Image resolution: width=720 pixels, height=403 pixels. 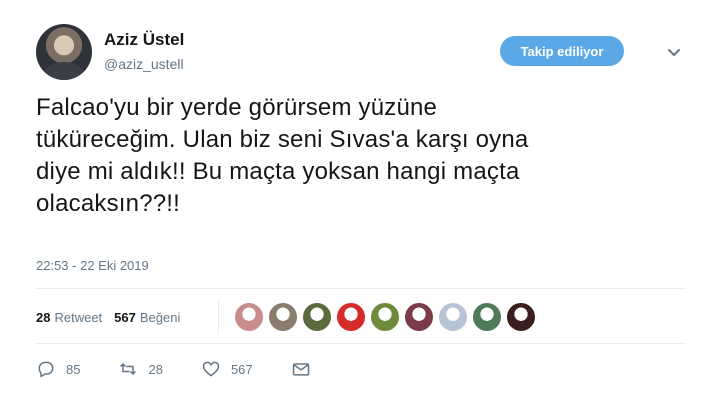 What do you see at coordinates (64, 52) in the screenshot?
I see `user-avatar` at bounding box center [64, 52].